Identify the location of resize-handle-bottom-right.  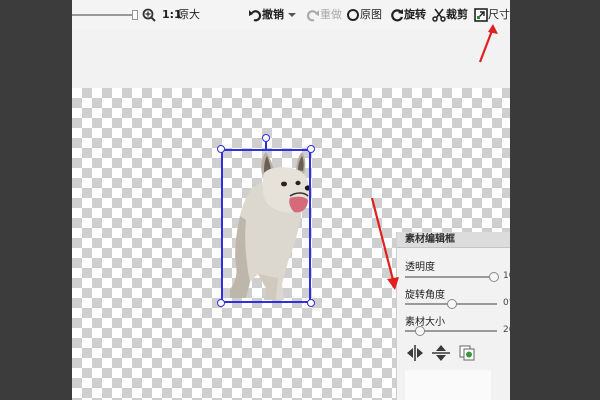
(311, 303).